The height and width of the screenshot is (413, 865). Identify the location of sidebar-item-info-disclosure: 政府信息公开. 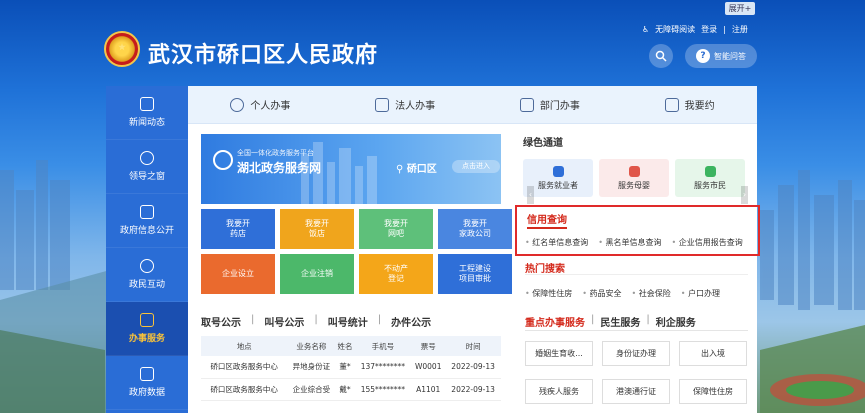
(147, 221).